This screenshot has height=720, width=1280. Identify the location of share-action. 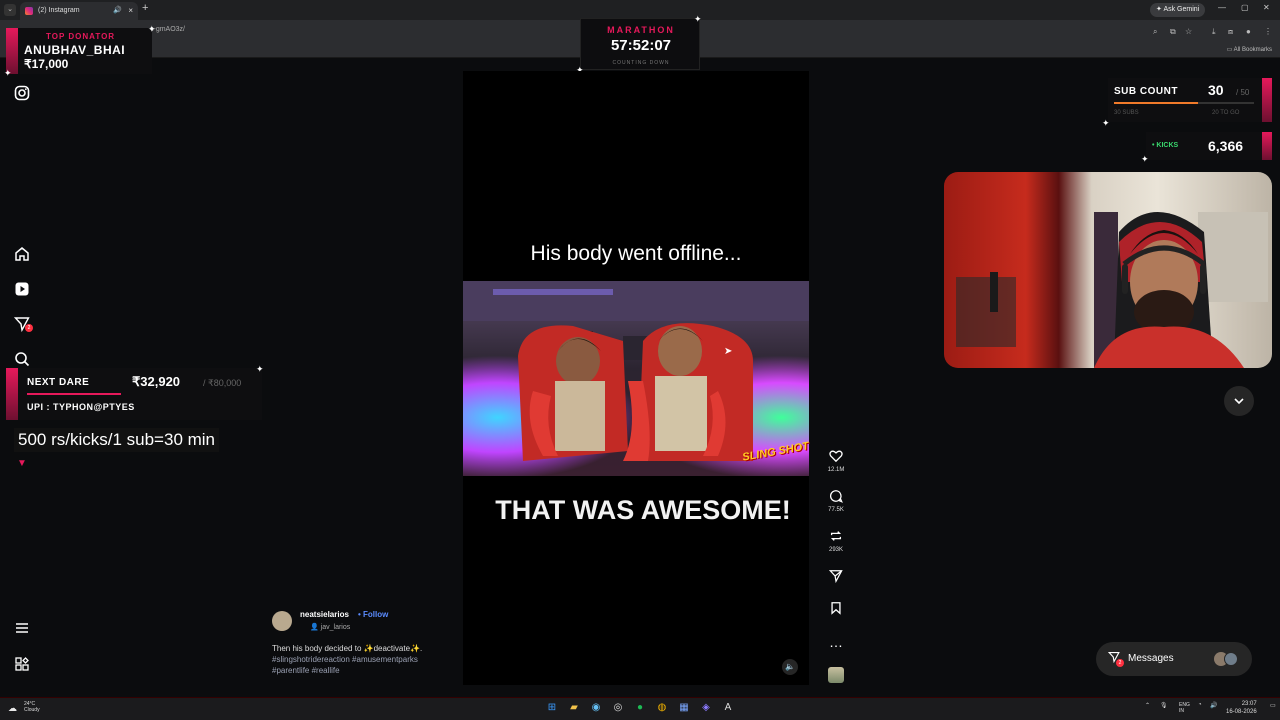
(836, 578).